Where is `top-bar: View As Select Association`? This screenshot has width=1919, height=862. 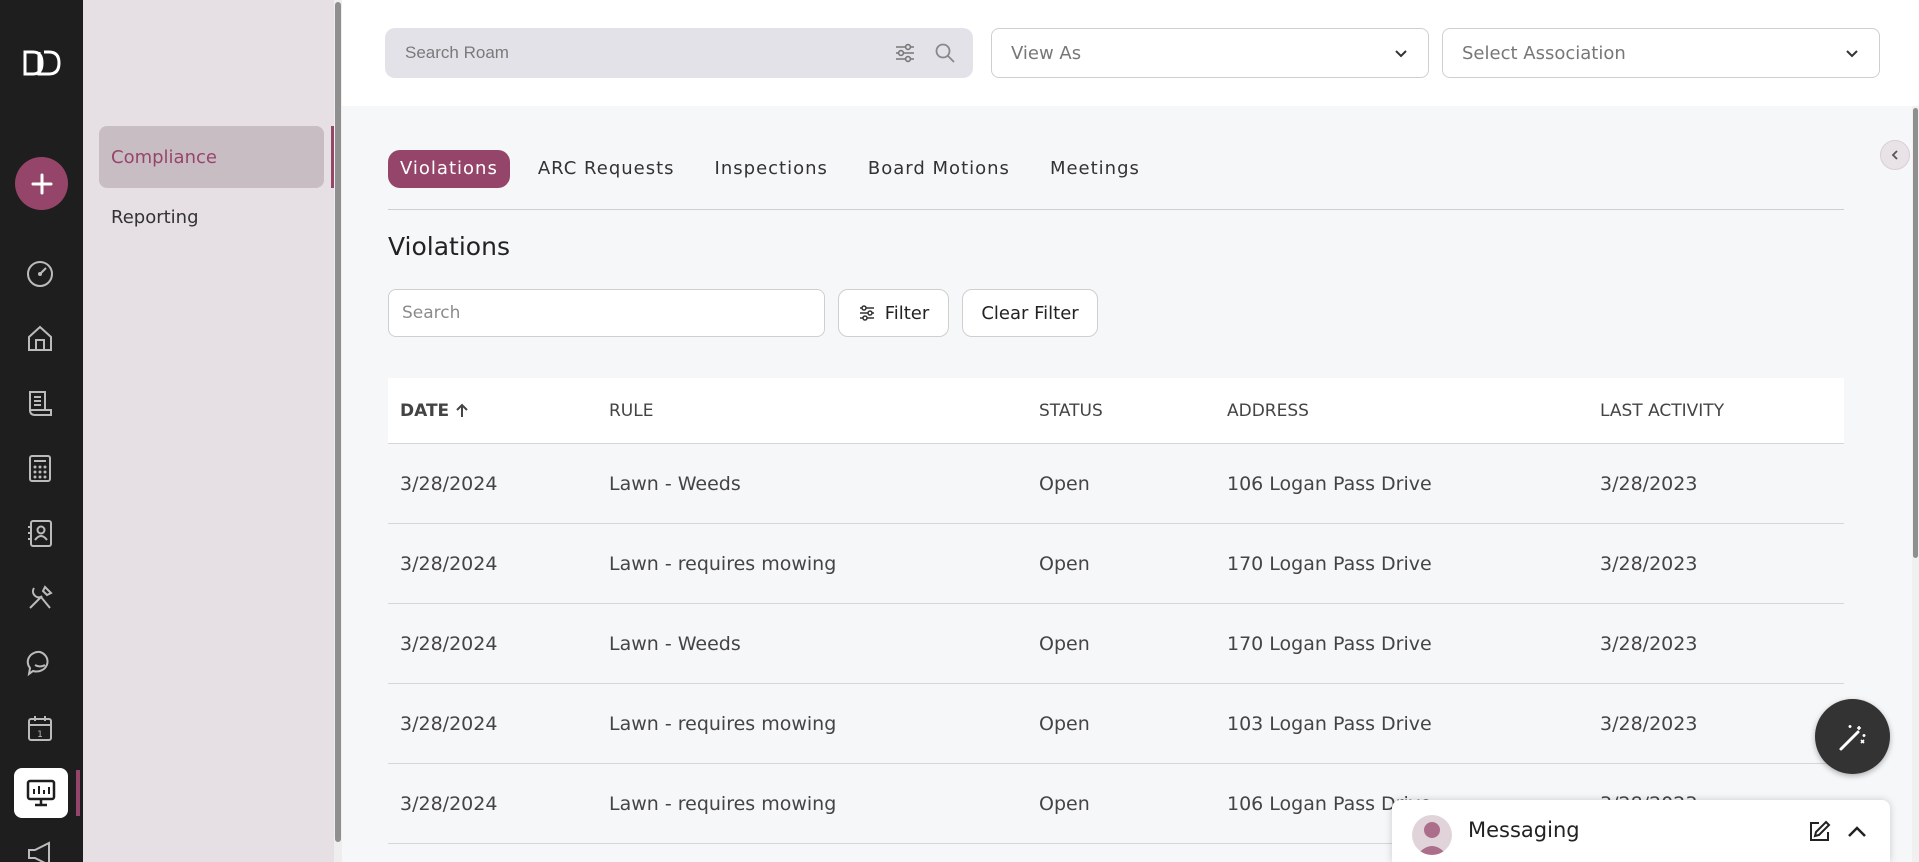
top-bar: View As Select Association is located at coordinates (1130, 53).